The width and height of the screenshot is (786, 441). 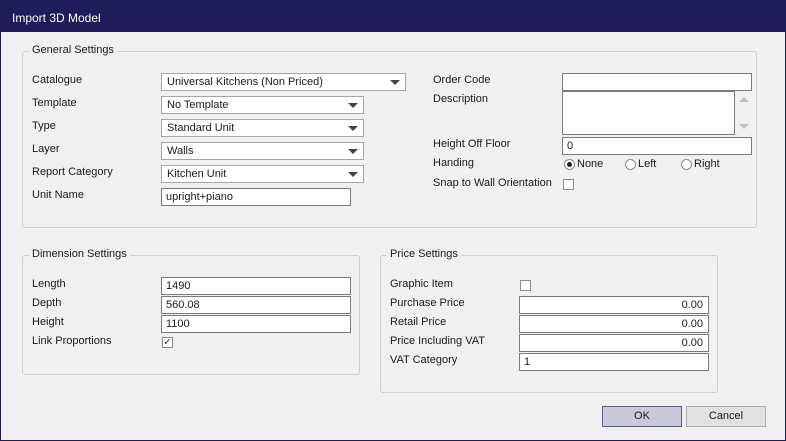 What do you see at coordinates (72, 341) in the screenshot?
I see `link-proportions-label: Link Proportions` at bounding box center [72, 341].